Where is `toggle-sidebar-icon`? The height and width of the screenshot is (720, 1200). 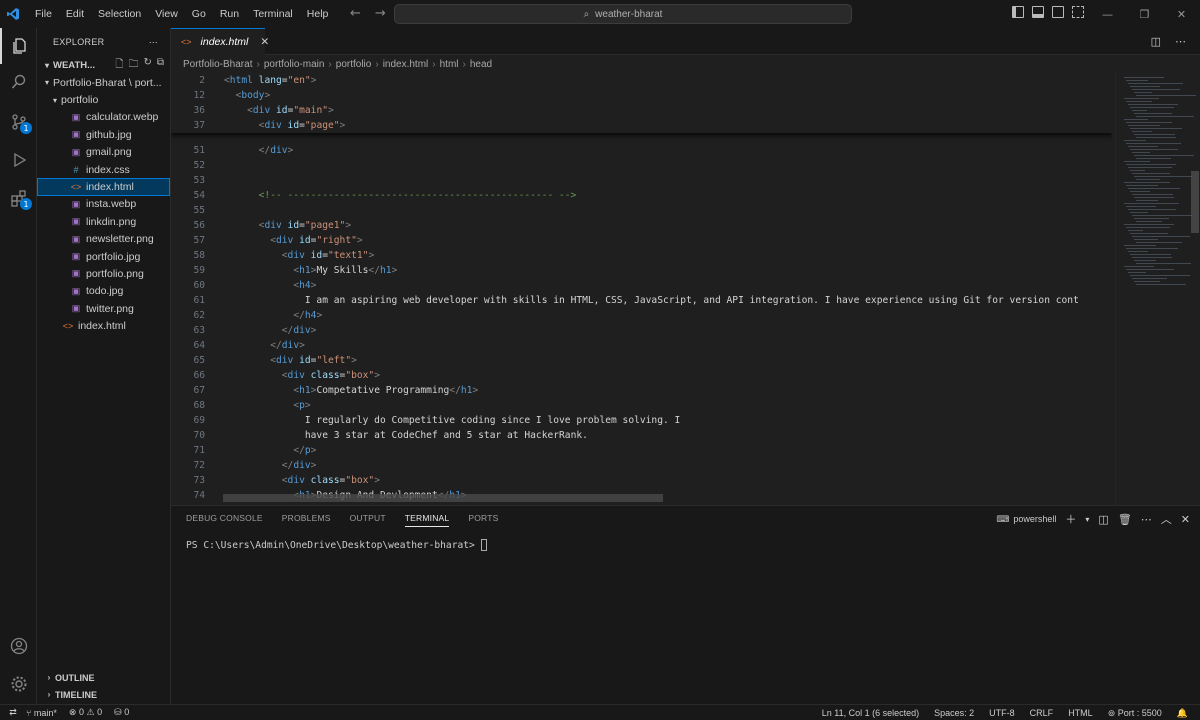 toggle-sidebar-icon is located at coordinates (1018, 12).